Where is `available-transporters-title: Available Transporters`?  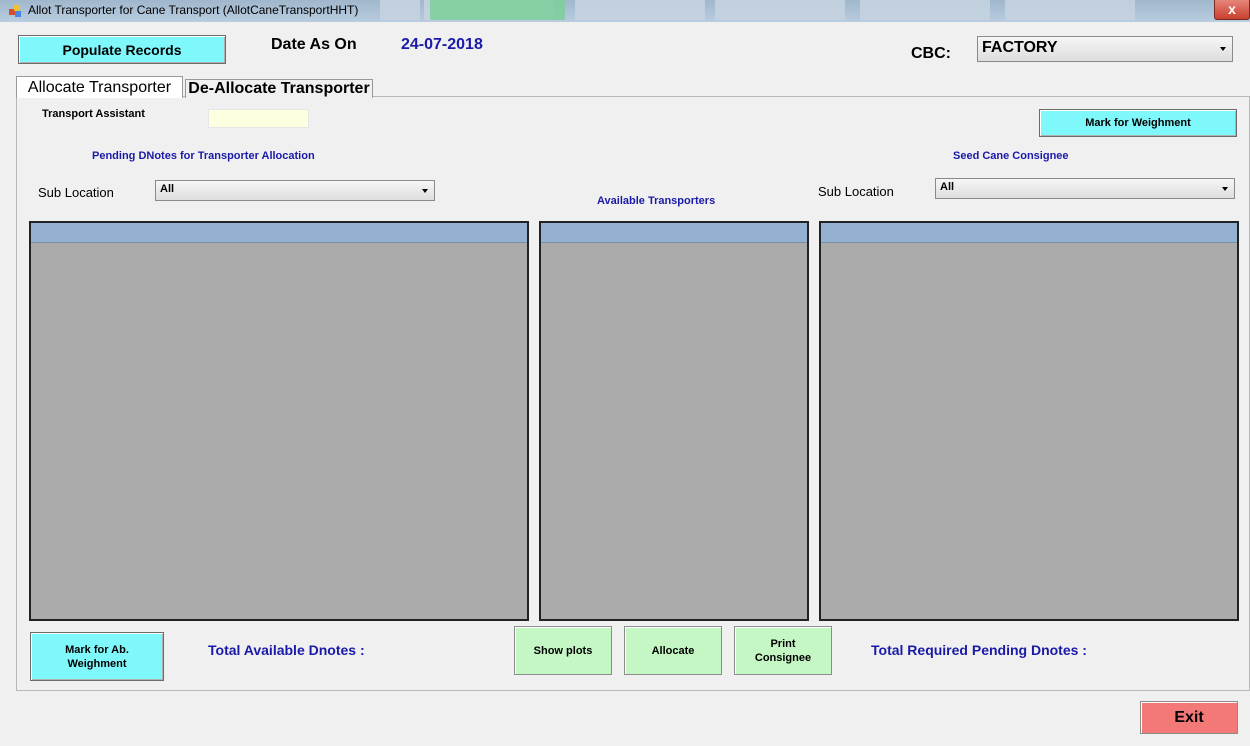 available-transporters-title: Available Transporters is located at coordinates (656, 201).